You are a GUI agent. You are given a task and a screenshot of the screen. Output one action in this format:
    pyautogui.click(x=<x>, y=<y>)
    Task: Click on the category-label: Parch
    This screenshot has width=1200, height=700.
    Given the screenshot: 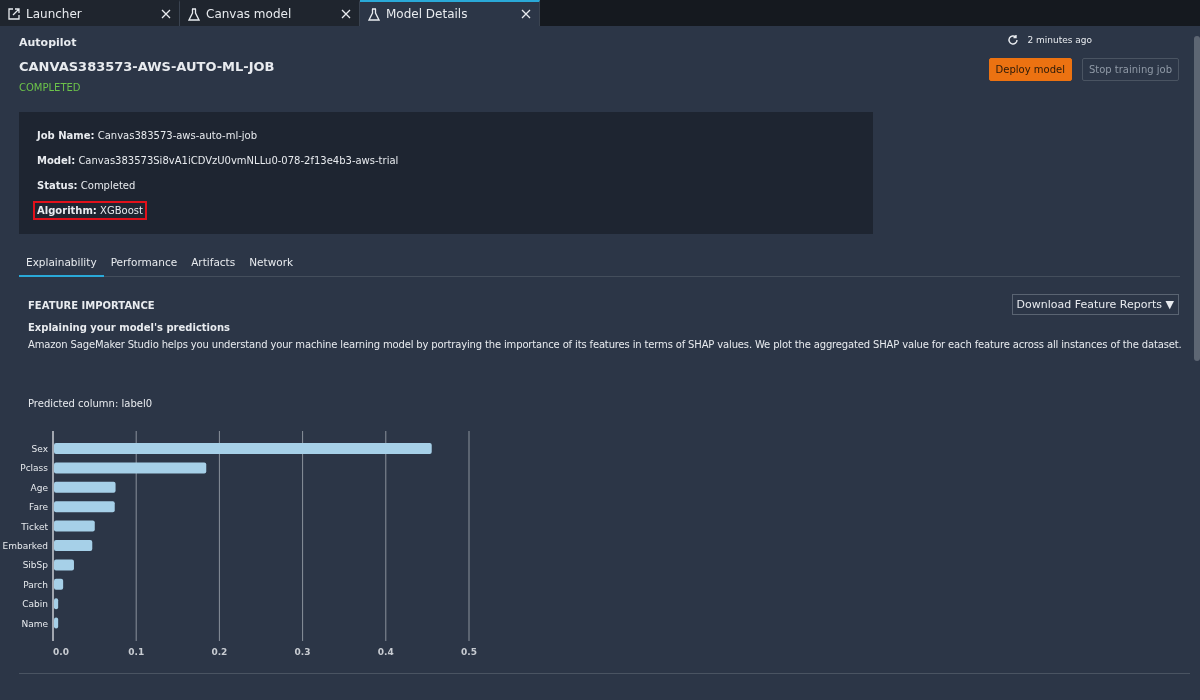 What is the action you would take?
    pyautogui.click(x=35, y=584)
    